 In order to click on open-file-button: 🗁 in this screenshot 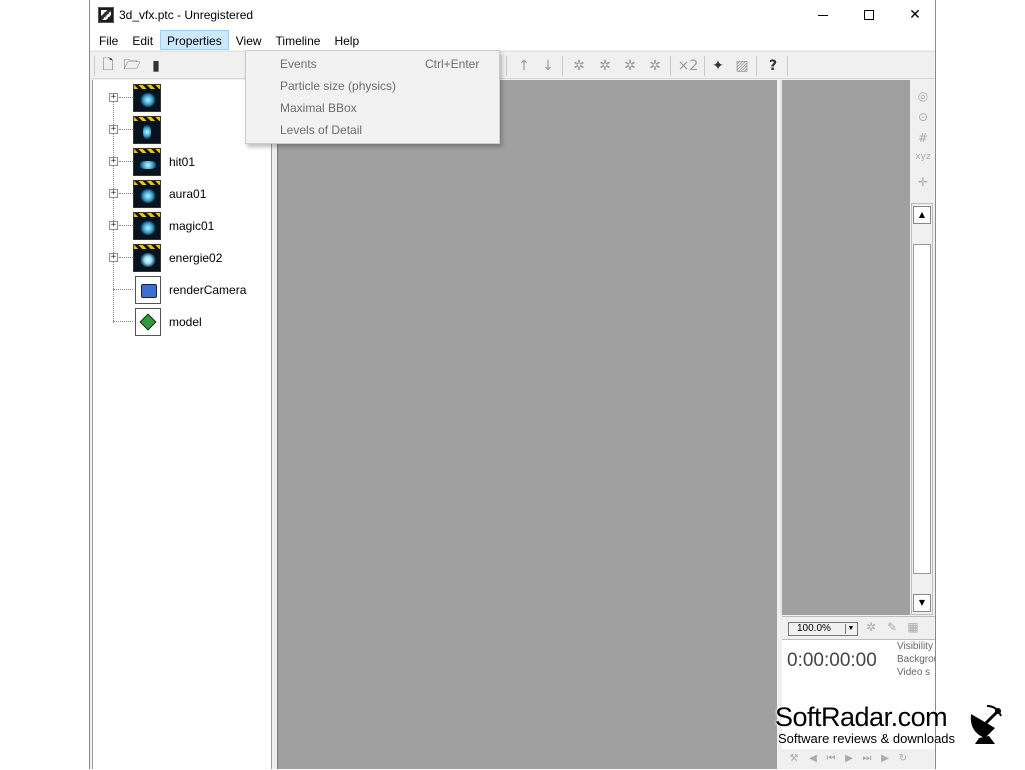, I will do `click(132, 66)`.